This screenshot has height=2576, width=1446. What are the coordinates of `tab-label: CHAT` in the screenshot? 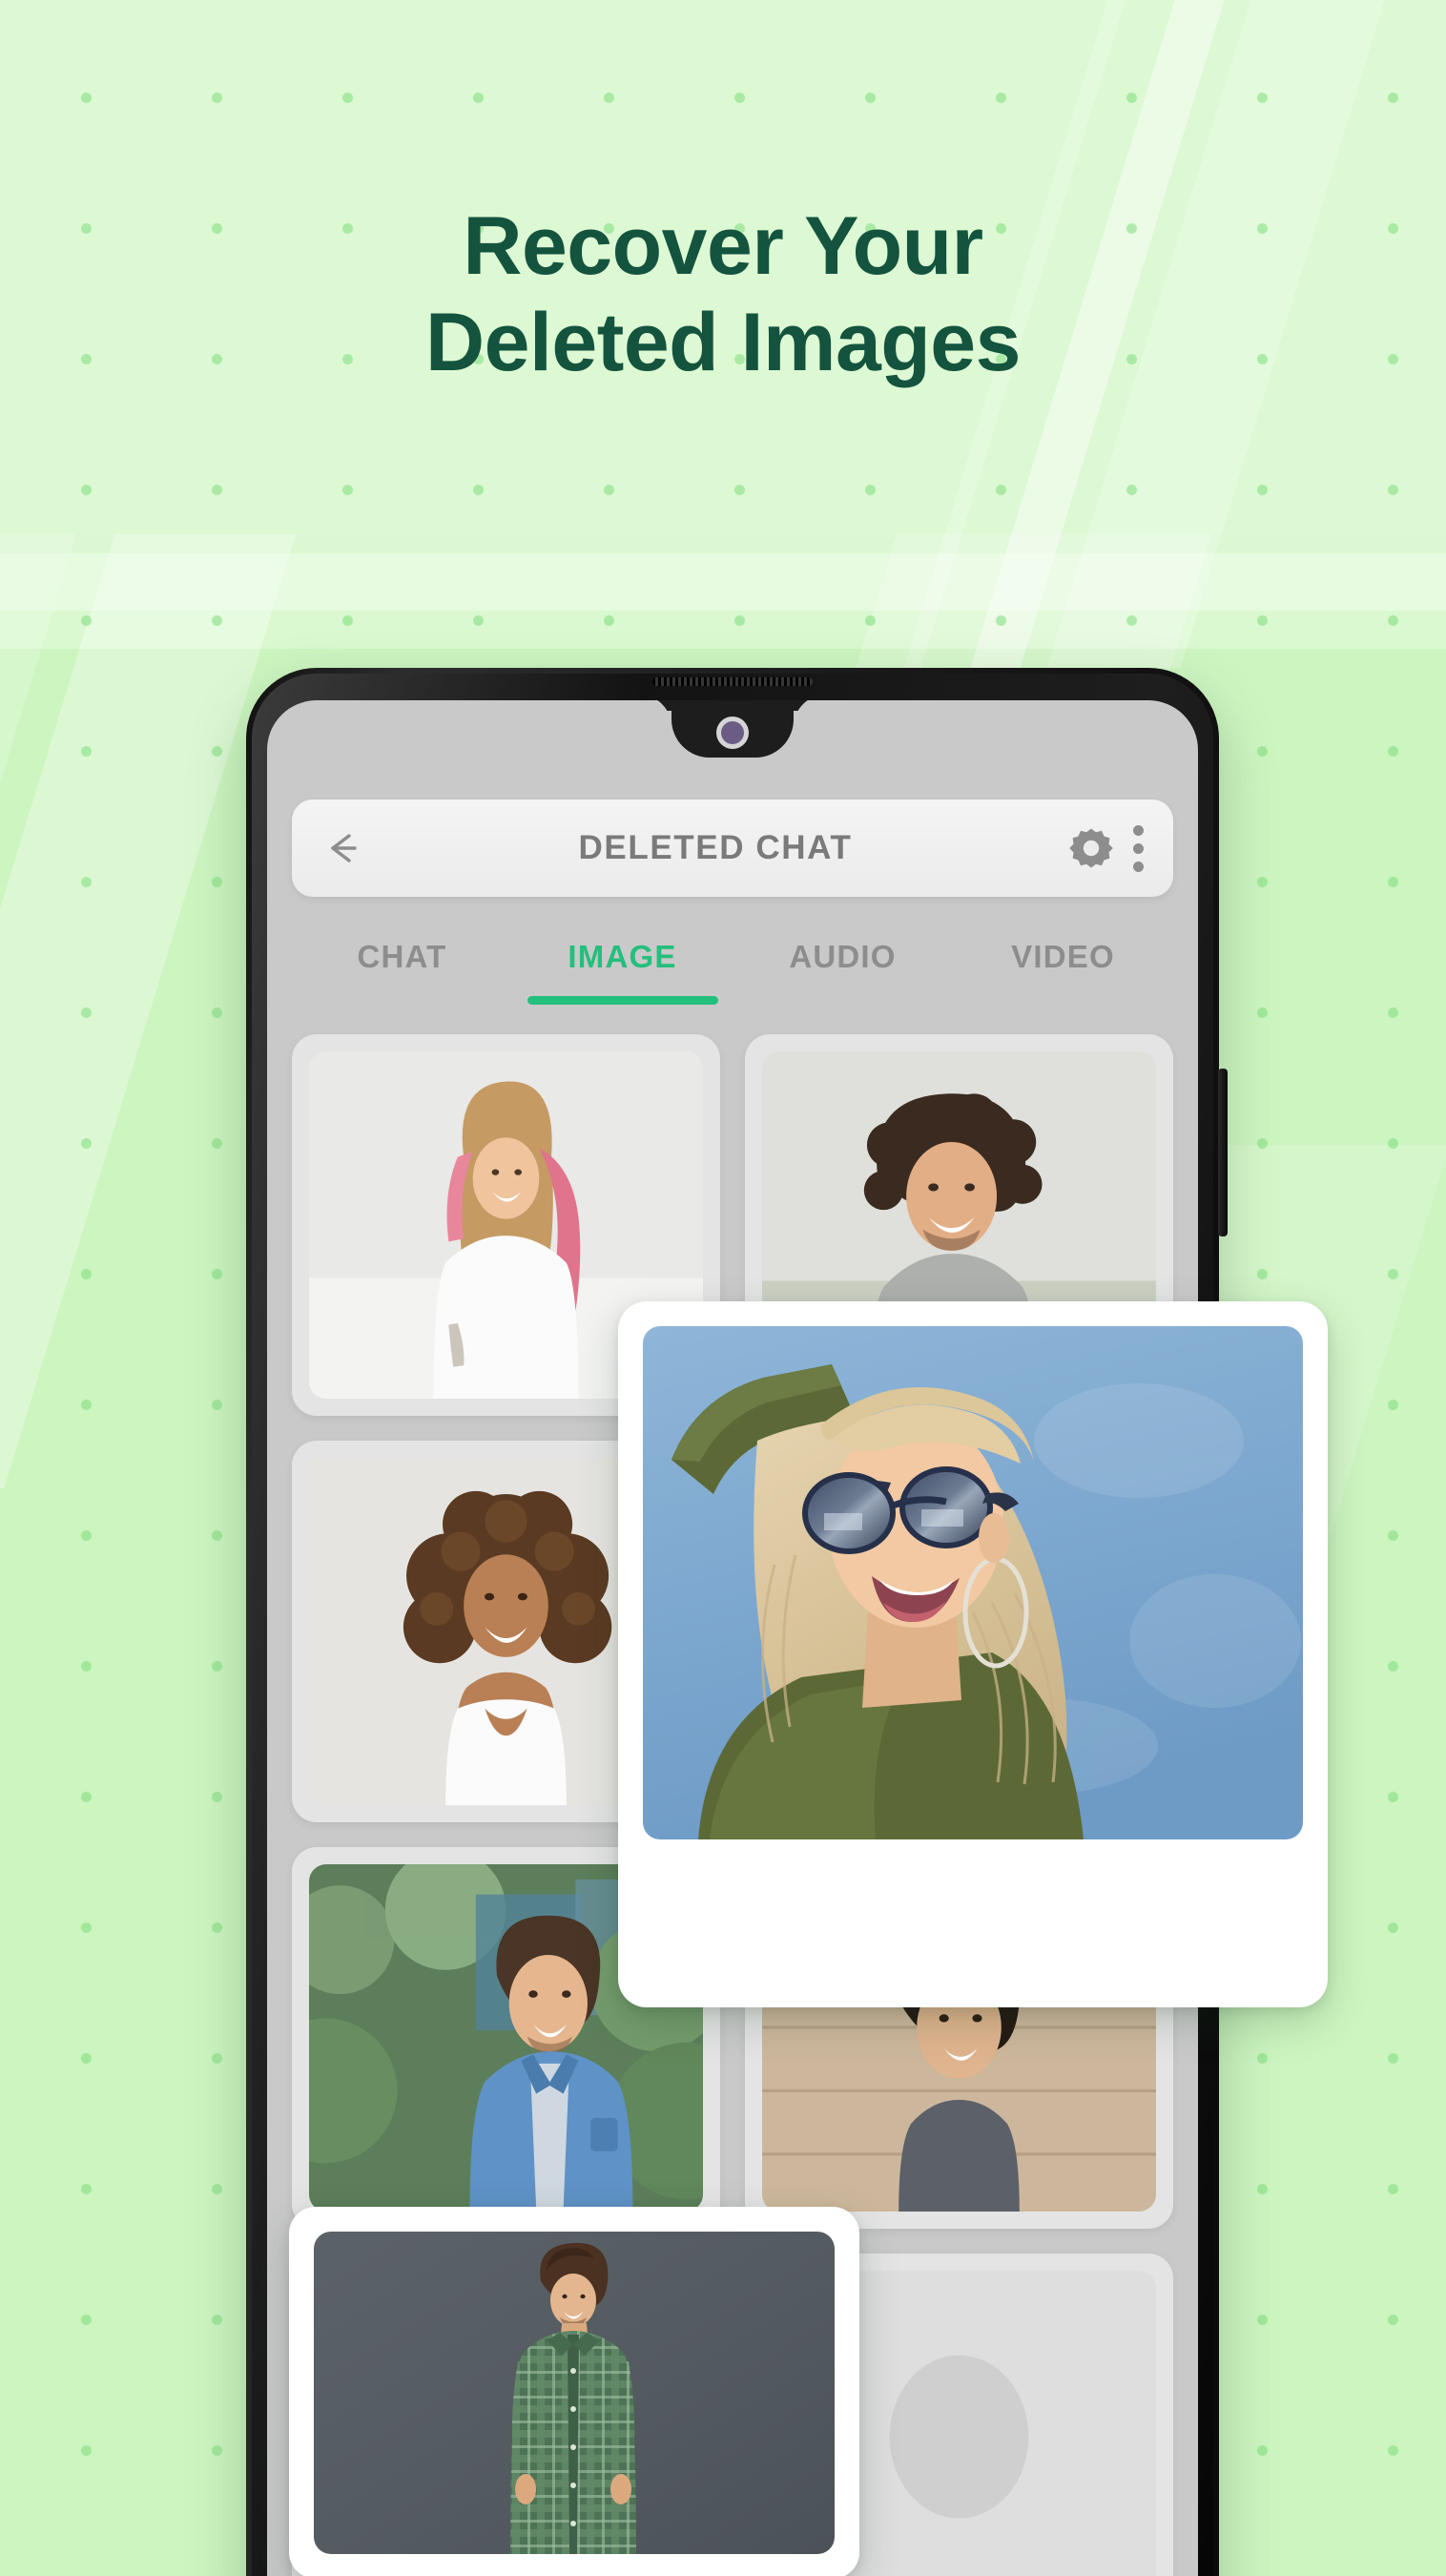 It's located at (402, 956).